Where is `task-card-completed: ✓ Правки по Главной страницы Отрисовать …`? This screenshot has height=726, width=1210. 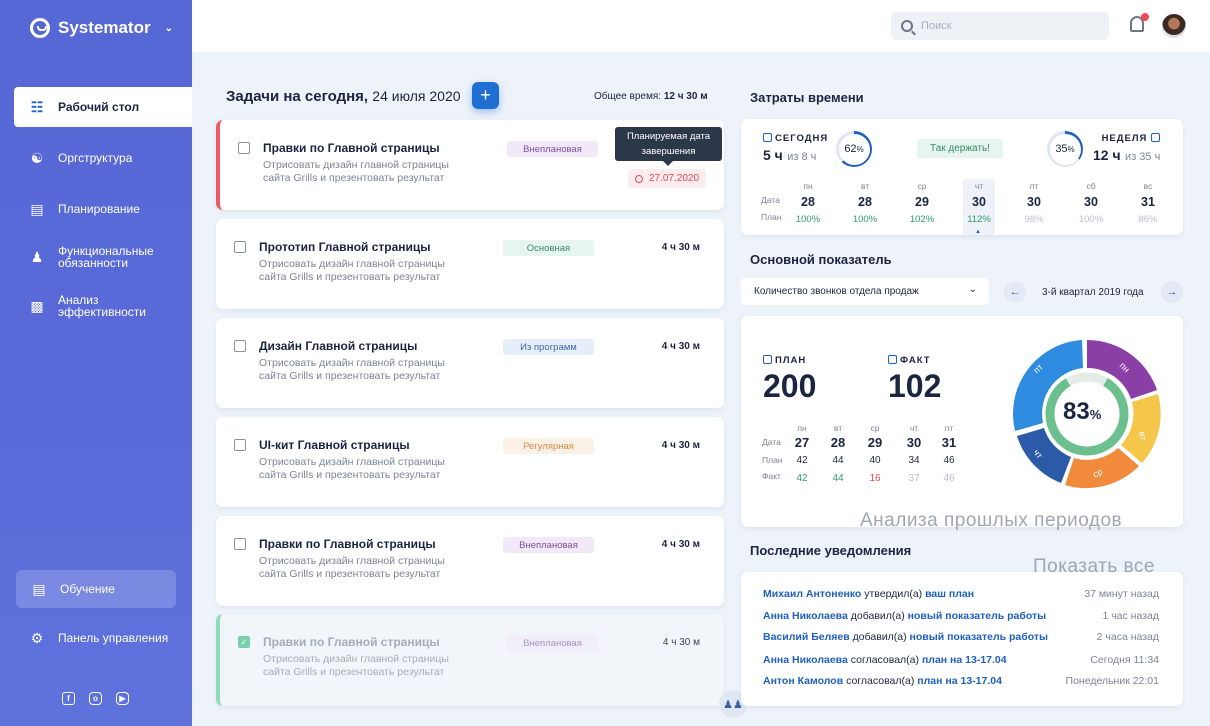 task-card-completed: ✓ Правки по Главной страницы Отрисовать … is located at coordinates (470, 660).